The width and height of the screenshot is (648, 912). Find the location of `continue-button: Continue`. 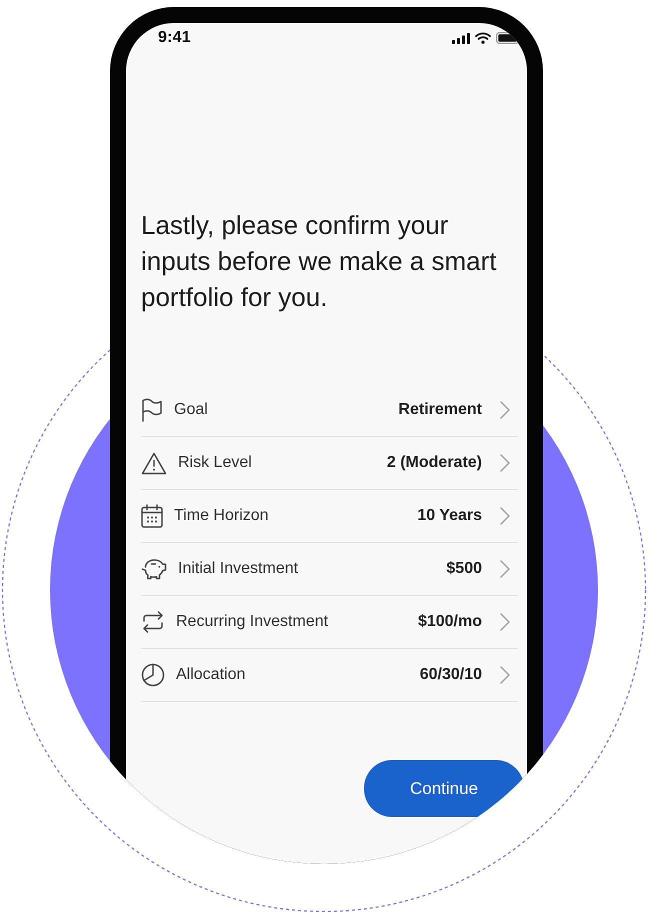

continue-button: Continue is located at coordinates (444, 788).